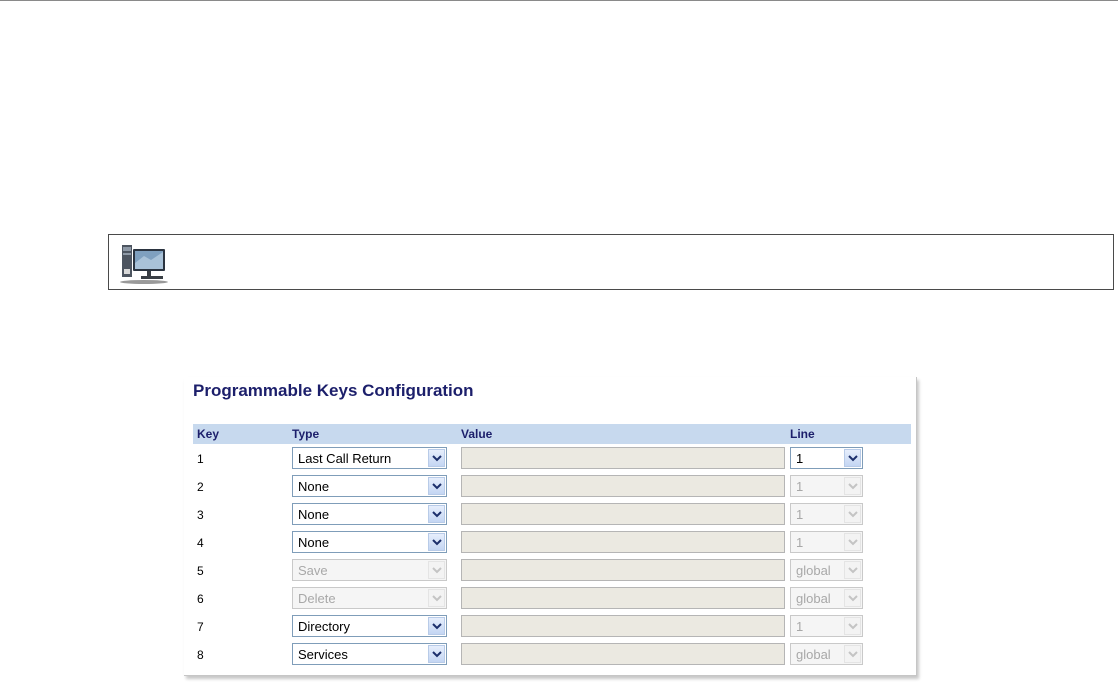  What do you see at coordinates (313, 570) in the screenshot?
I see `type-select-value: Save` at bounding box center [313, 570].